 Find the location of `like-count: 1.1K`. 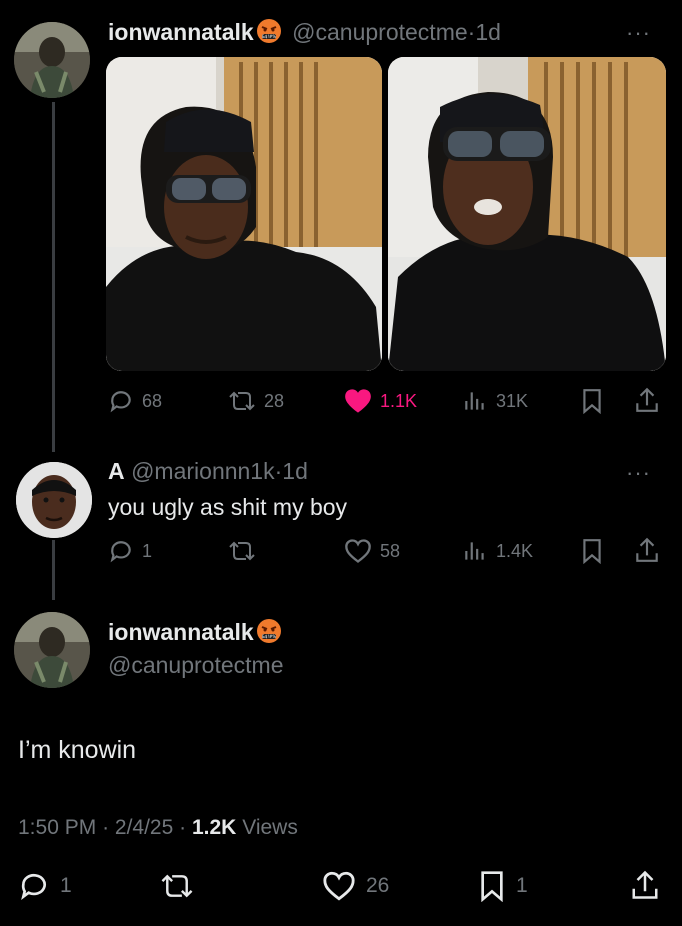

like-count: 1.1K is located at coordinates (399, 400).